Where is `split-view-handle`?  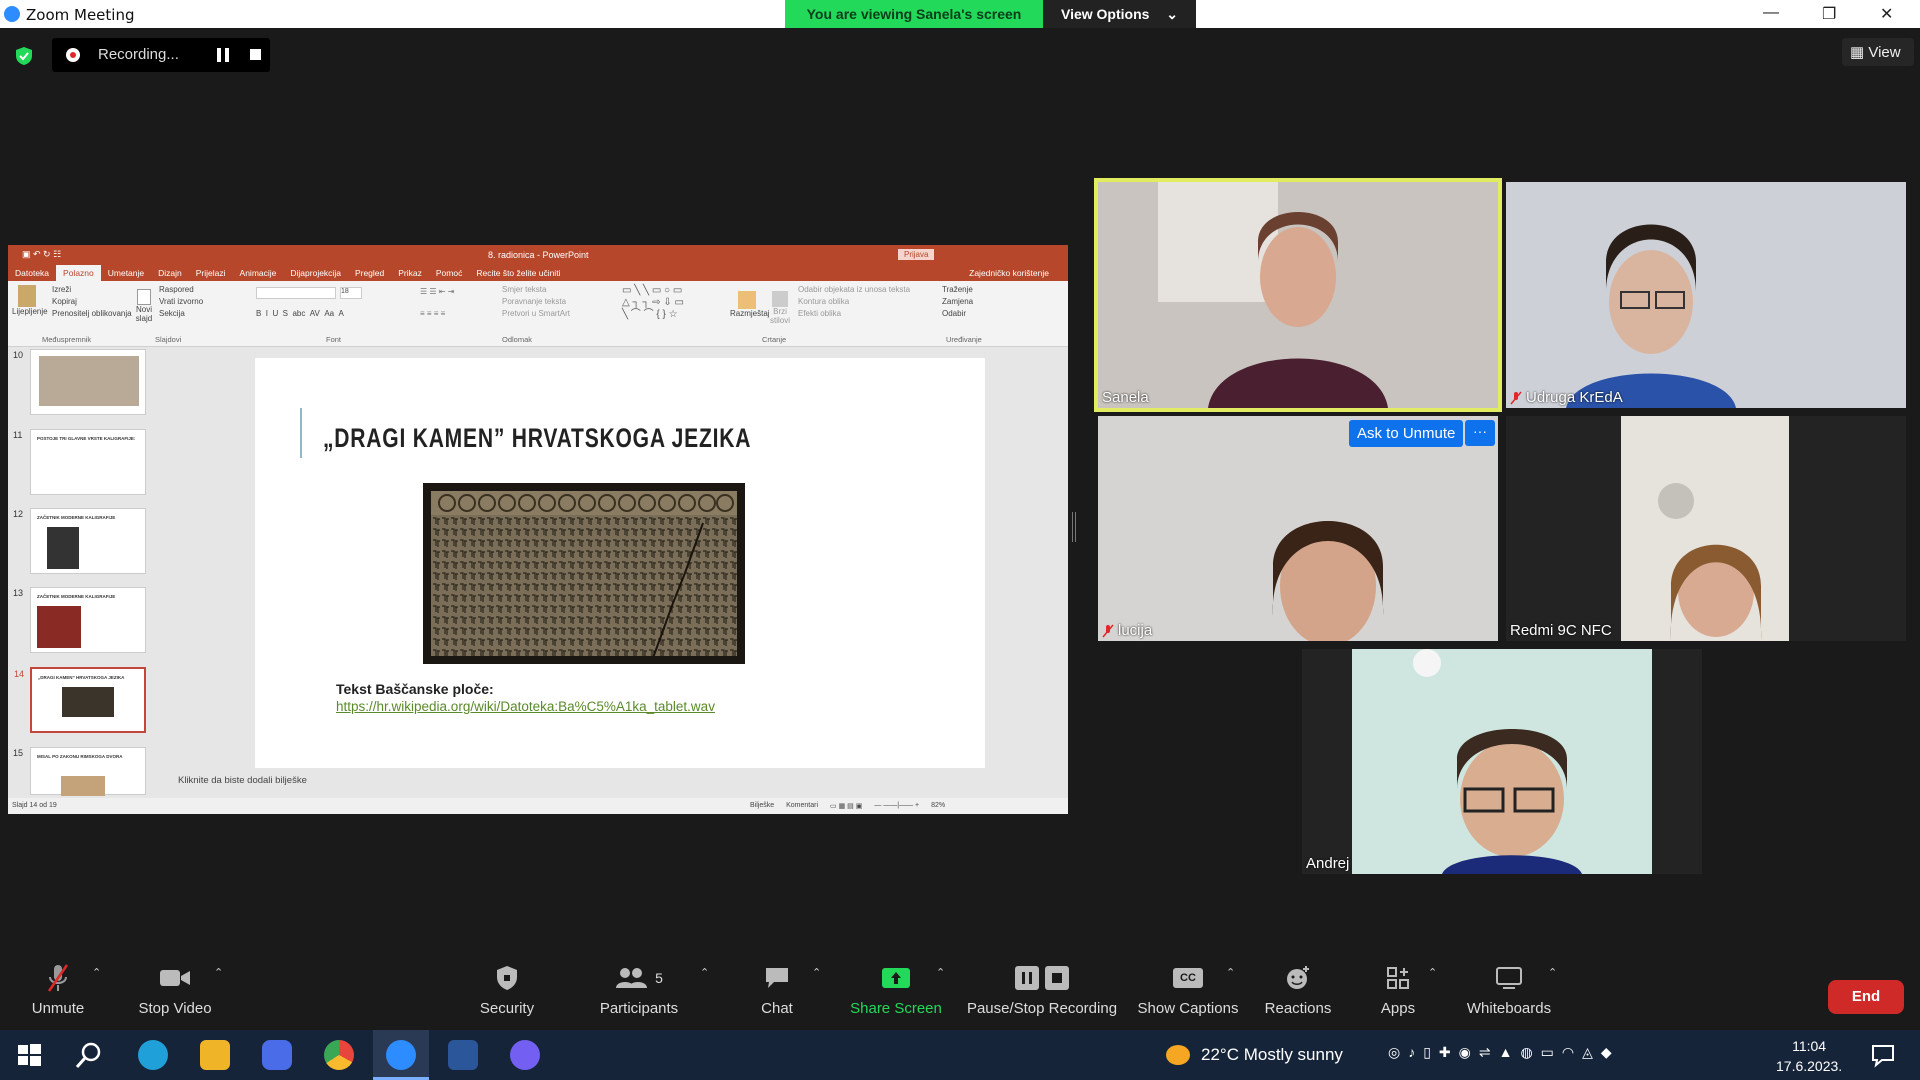 split-view-handle is located at coordinates (1074, 527).